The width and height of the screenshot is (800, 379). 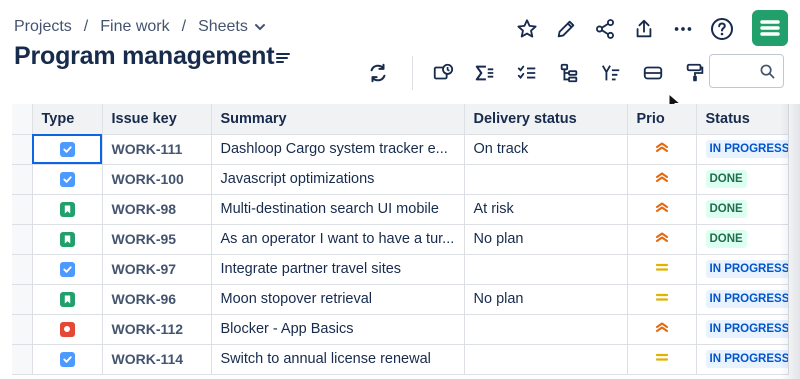 I want to click on help-icon, so click(x=722, y=29).